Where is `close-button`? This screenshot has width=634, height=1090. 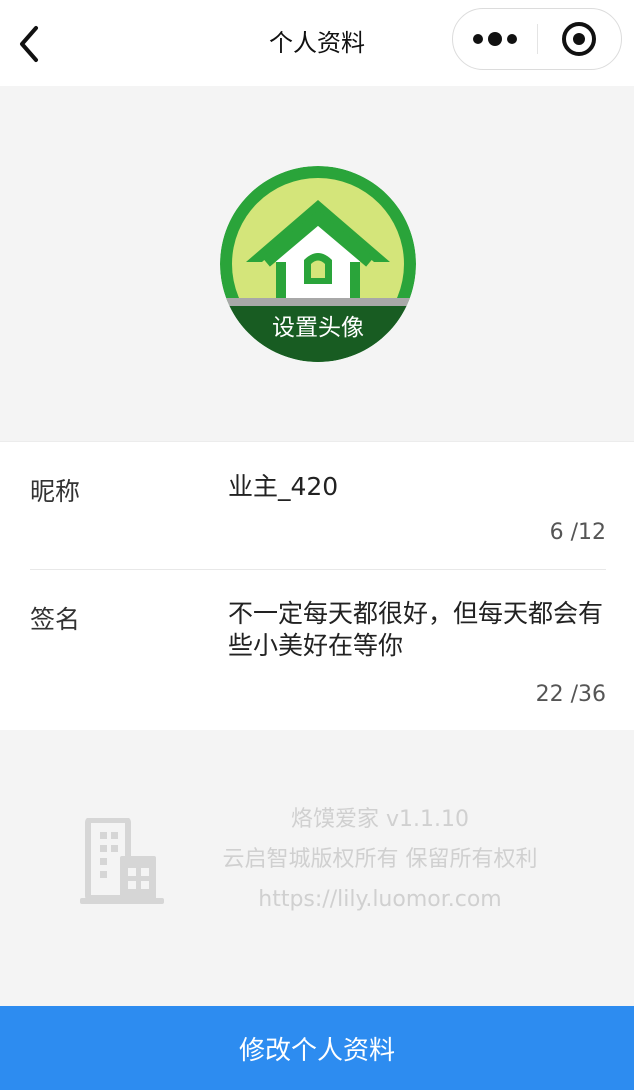
close-button is located at coordinates (580, 39).